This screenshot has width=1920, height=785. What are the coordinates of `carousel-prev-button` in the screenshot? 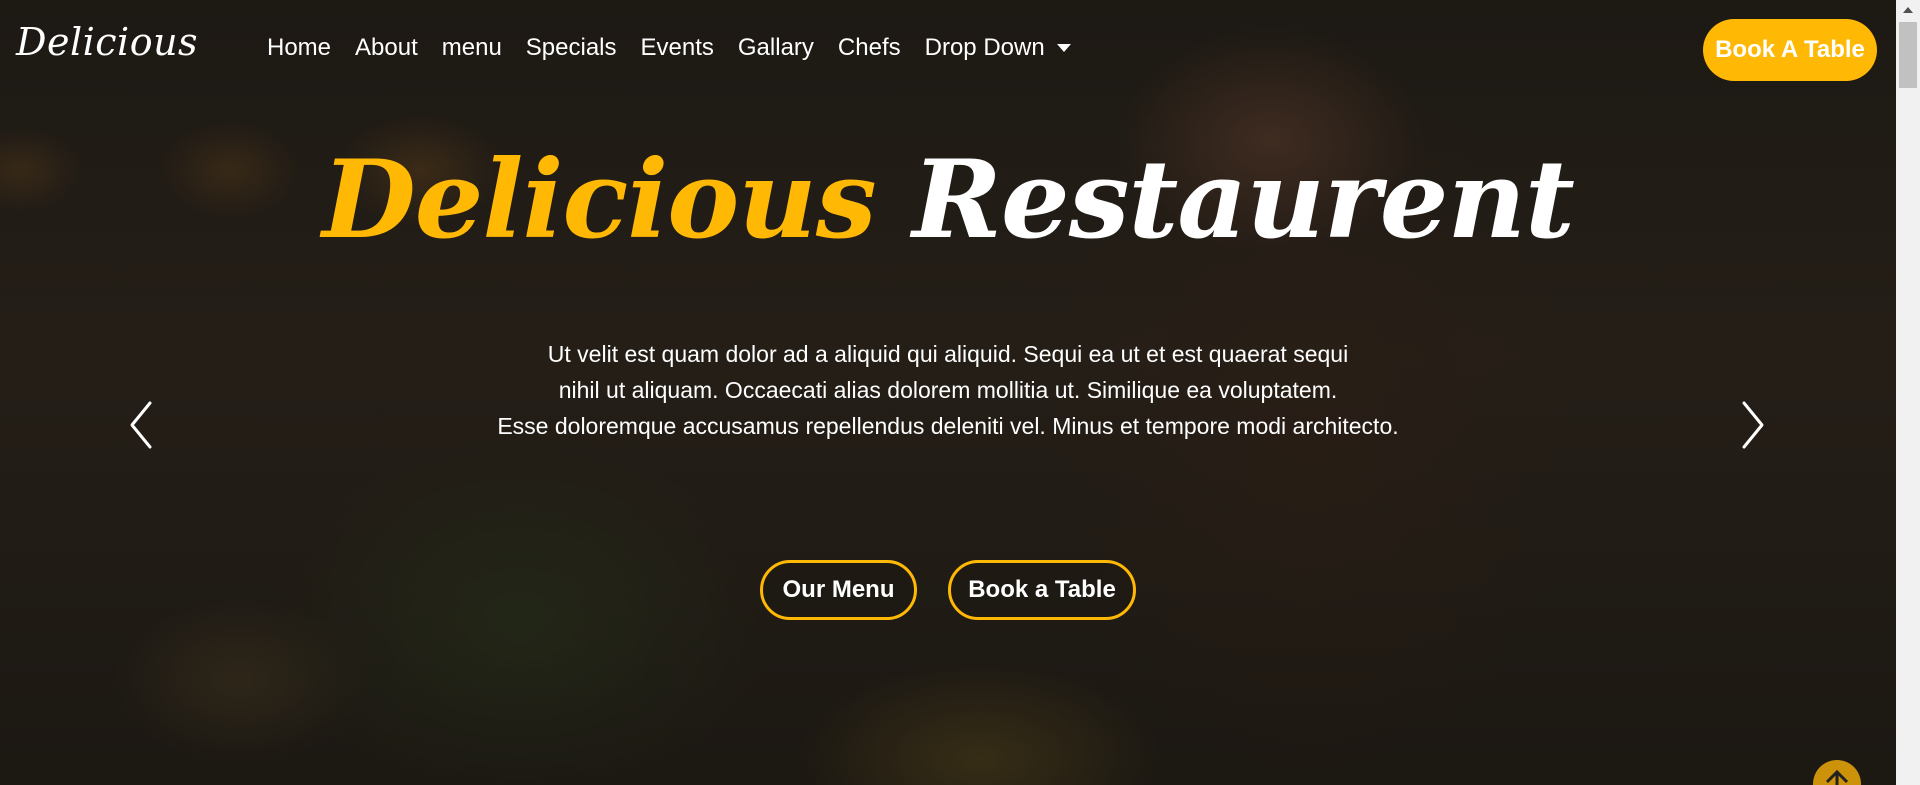 It's located at (142, 425).